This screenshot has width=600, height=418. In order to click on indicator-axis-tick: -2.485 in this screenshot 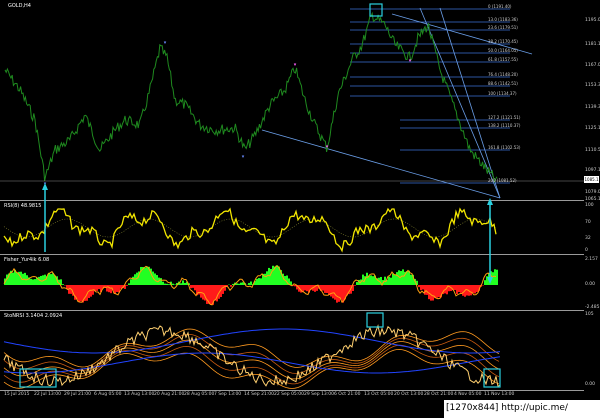, I will do `click(592, 307)`.